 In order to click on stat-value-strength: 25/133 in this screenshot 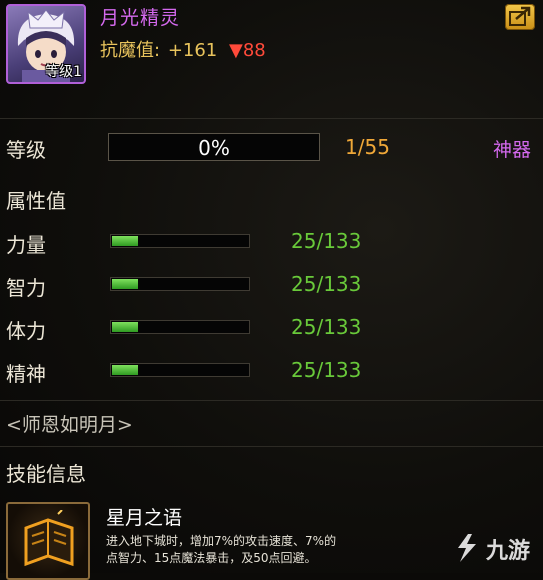, I will do `click(326, 241)`.